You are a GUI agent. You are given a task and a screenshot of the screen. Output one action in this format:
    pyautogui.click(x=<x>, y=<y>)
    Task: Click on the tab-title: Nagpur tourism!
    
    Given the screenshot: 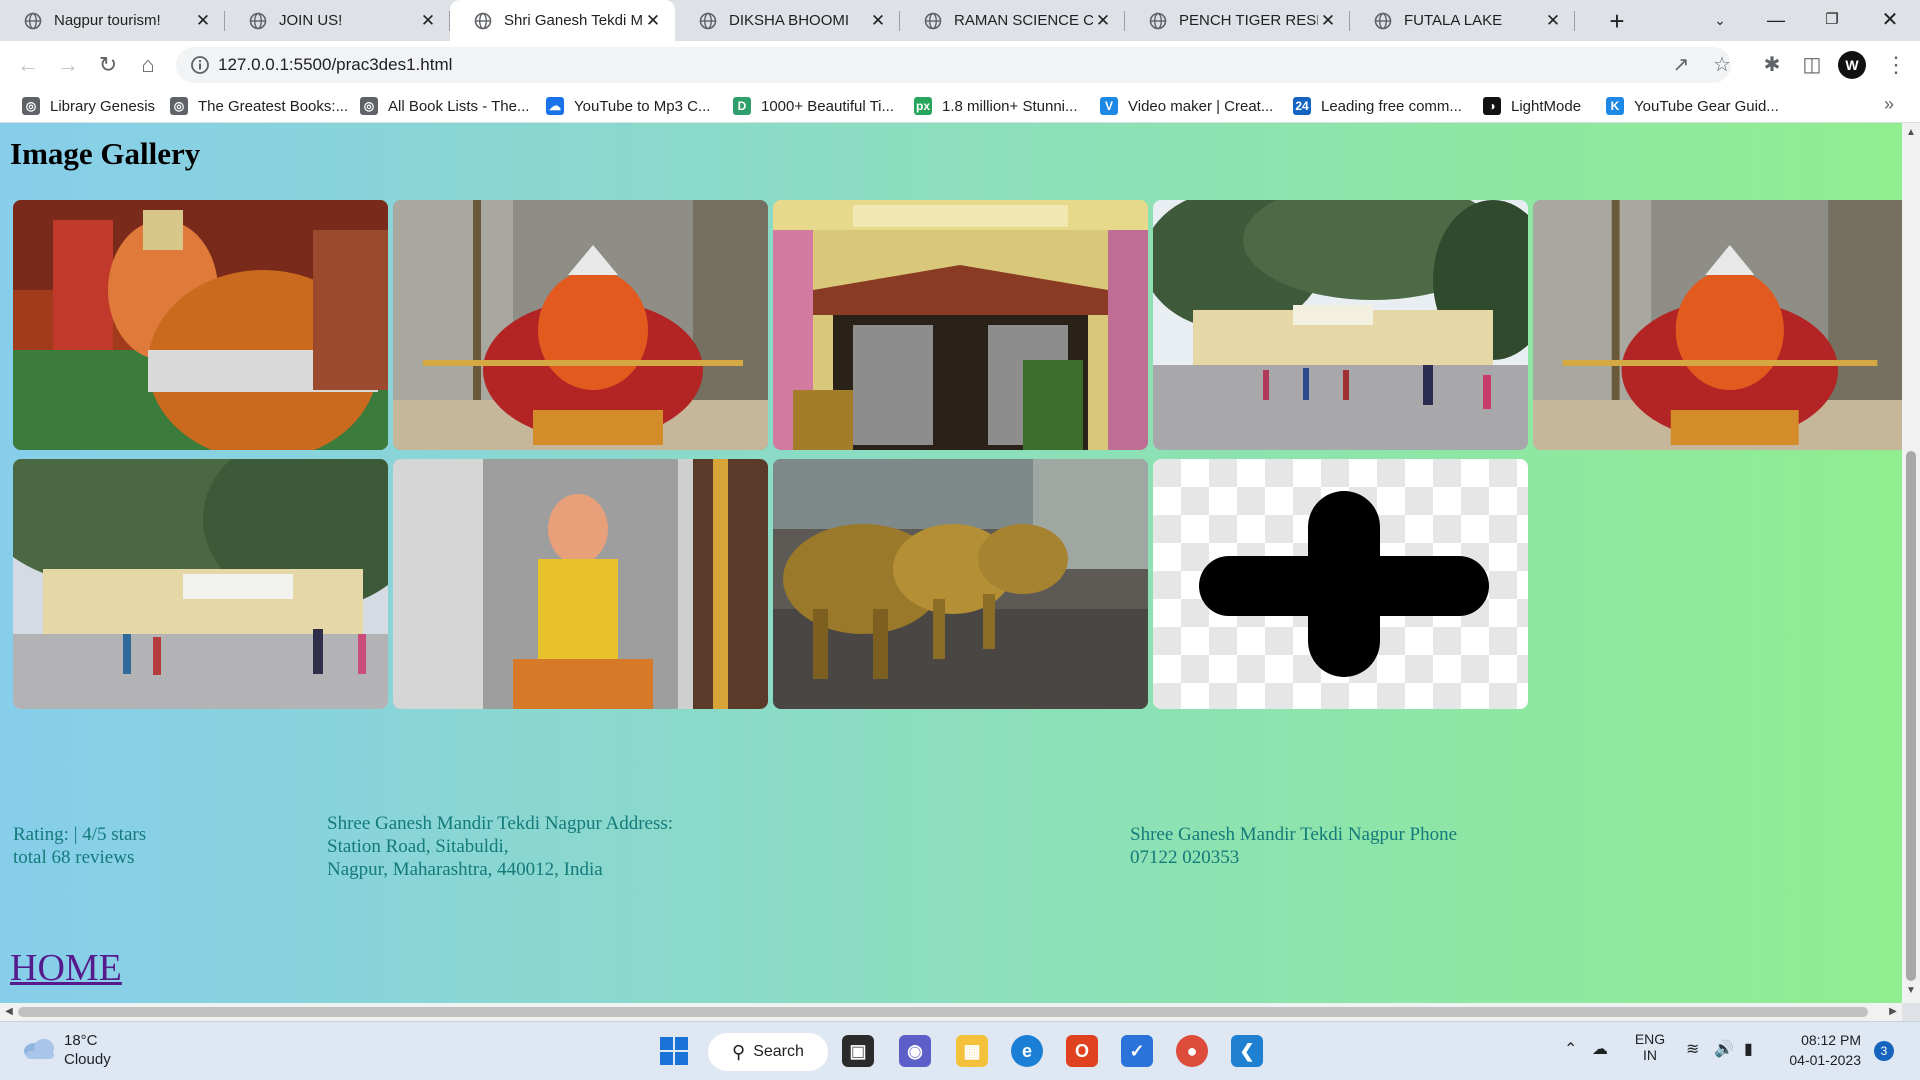 What is the action you would take?
    pyautogui.click(x=107, y=20)
    